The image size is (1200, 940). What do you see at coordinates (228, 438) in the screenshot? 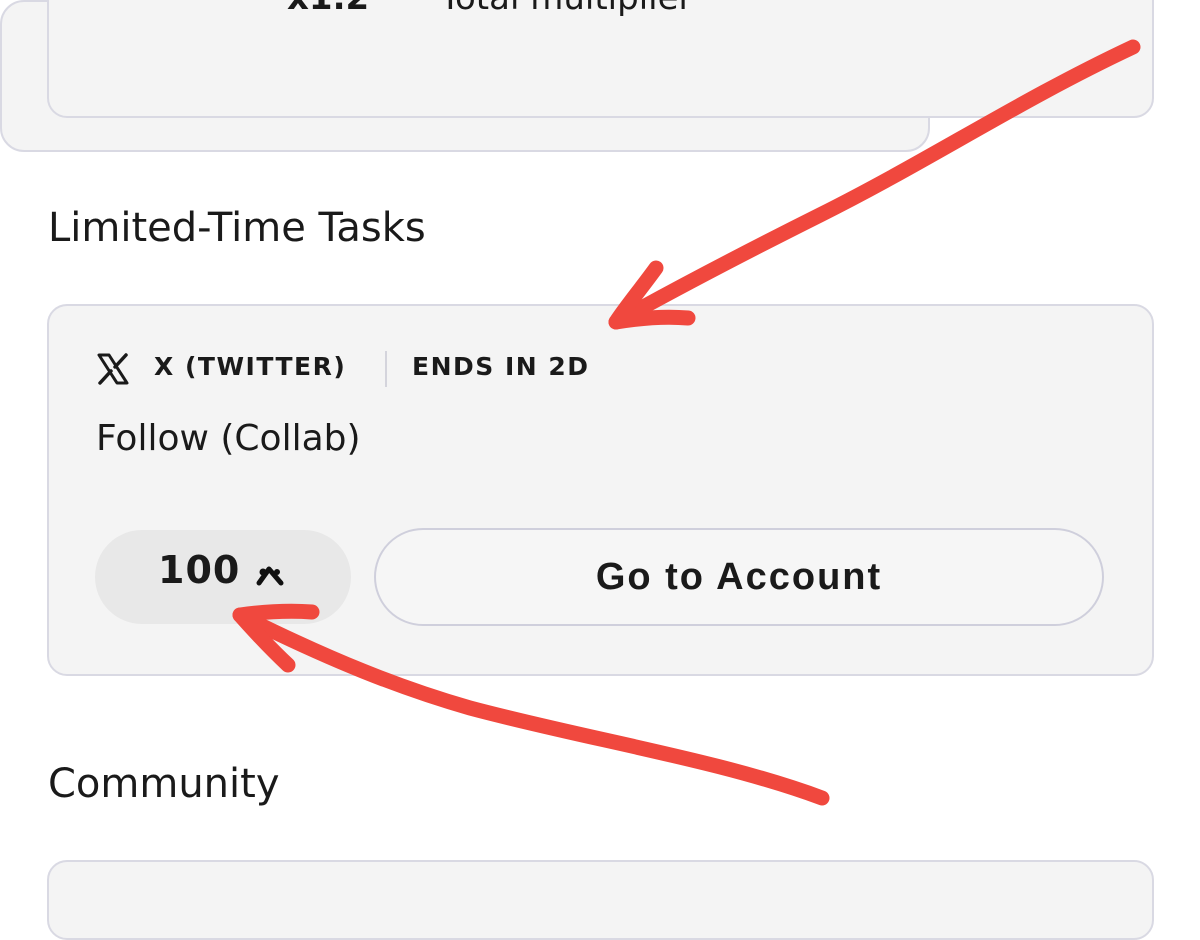
I see `task-title: Follow (Collab)` at bounding box center [228, 438].